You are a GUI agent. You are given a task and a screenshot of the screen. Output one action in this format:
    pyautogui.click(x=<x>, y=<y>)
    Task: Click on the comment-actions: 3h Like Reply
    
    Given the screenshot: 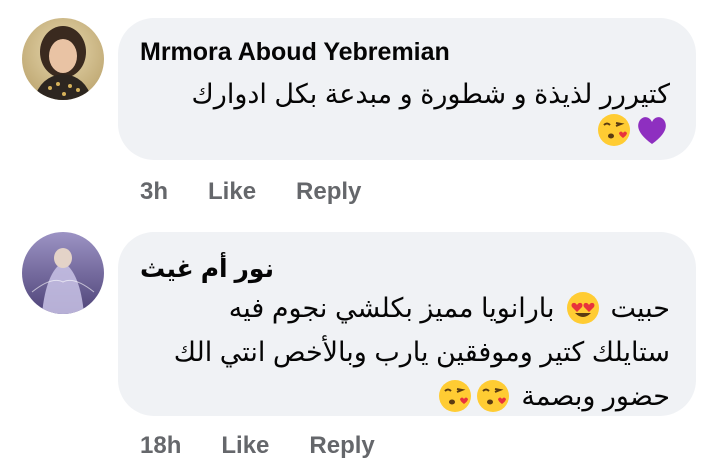 What is the action you would take?
    pyautogui.click(x=250, y=192)
    